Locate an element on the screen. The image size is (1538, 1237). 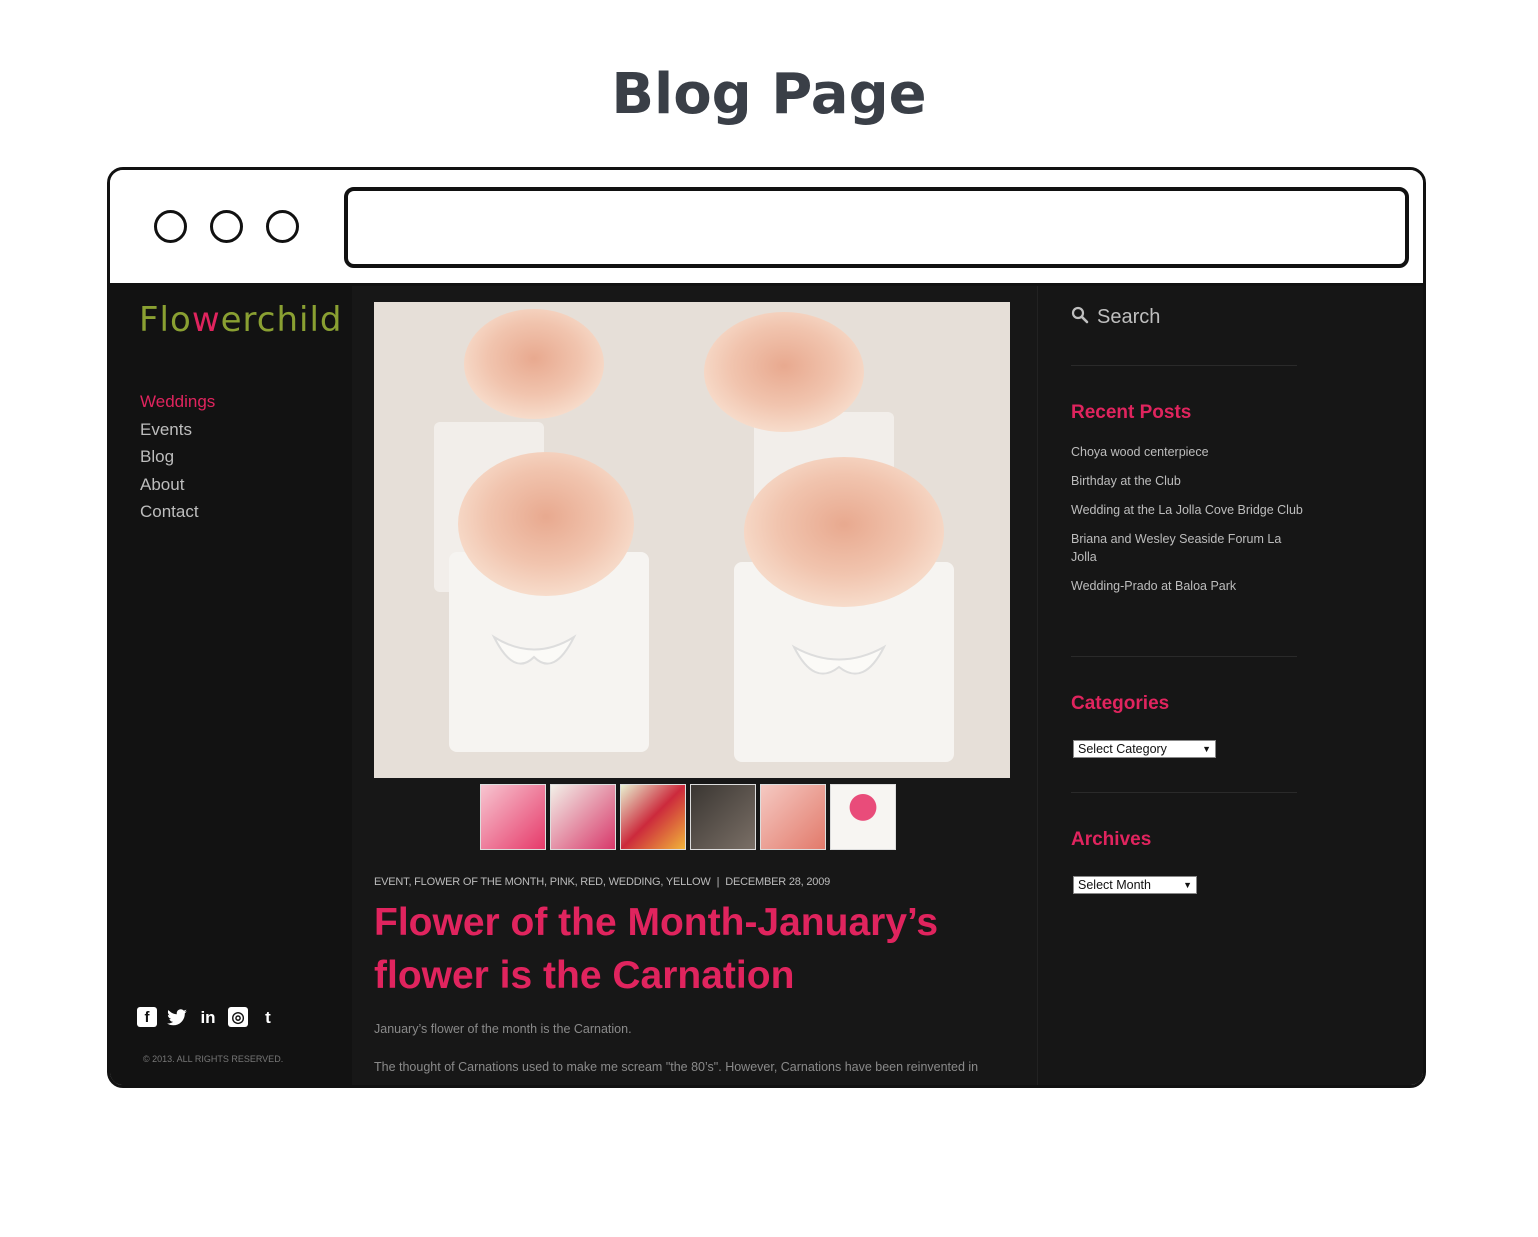
recent-posts-heading: Recent Posts is located at coordinates (1131, 412).